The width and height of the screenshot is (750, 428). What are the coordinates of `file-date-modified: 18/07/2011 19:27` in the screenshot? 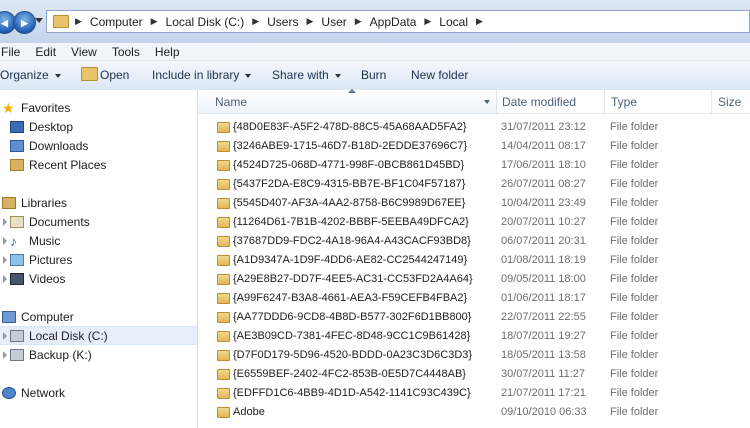 It's located at (543, 336).